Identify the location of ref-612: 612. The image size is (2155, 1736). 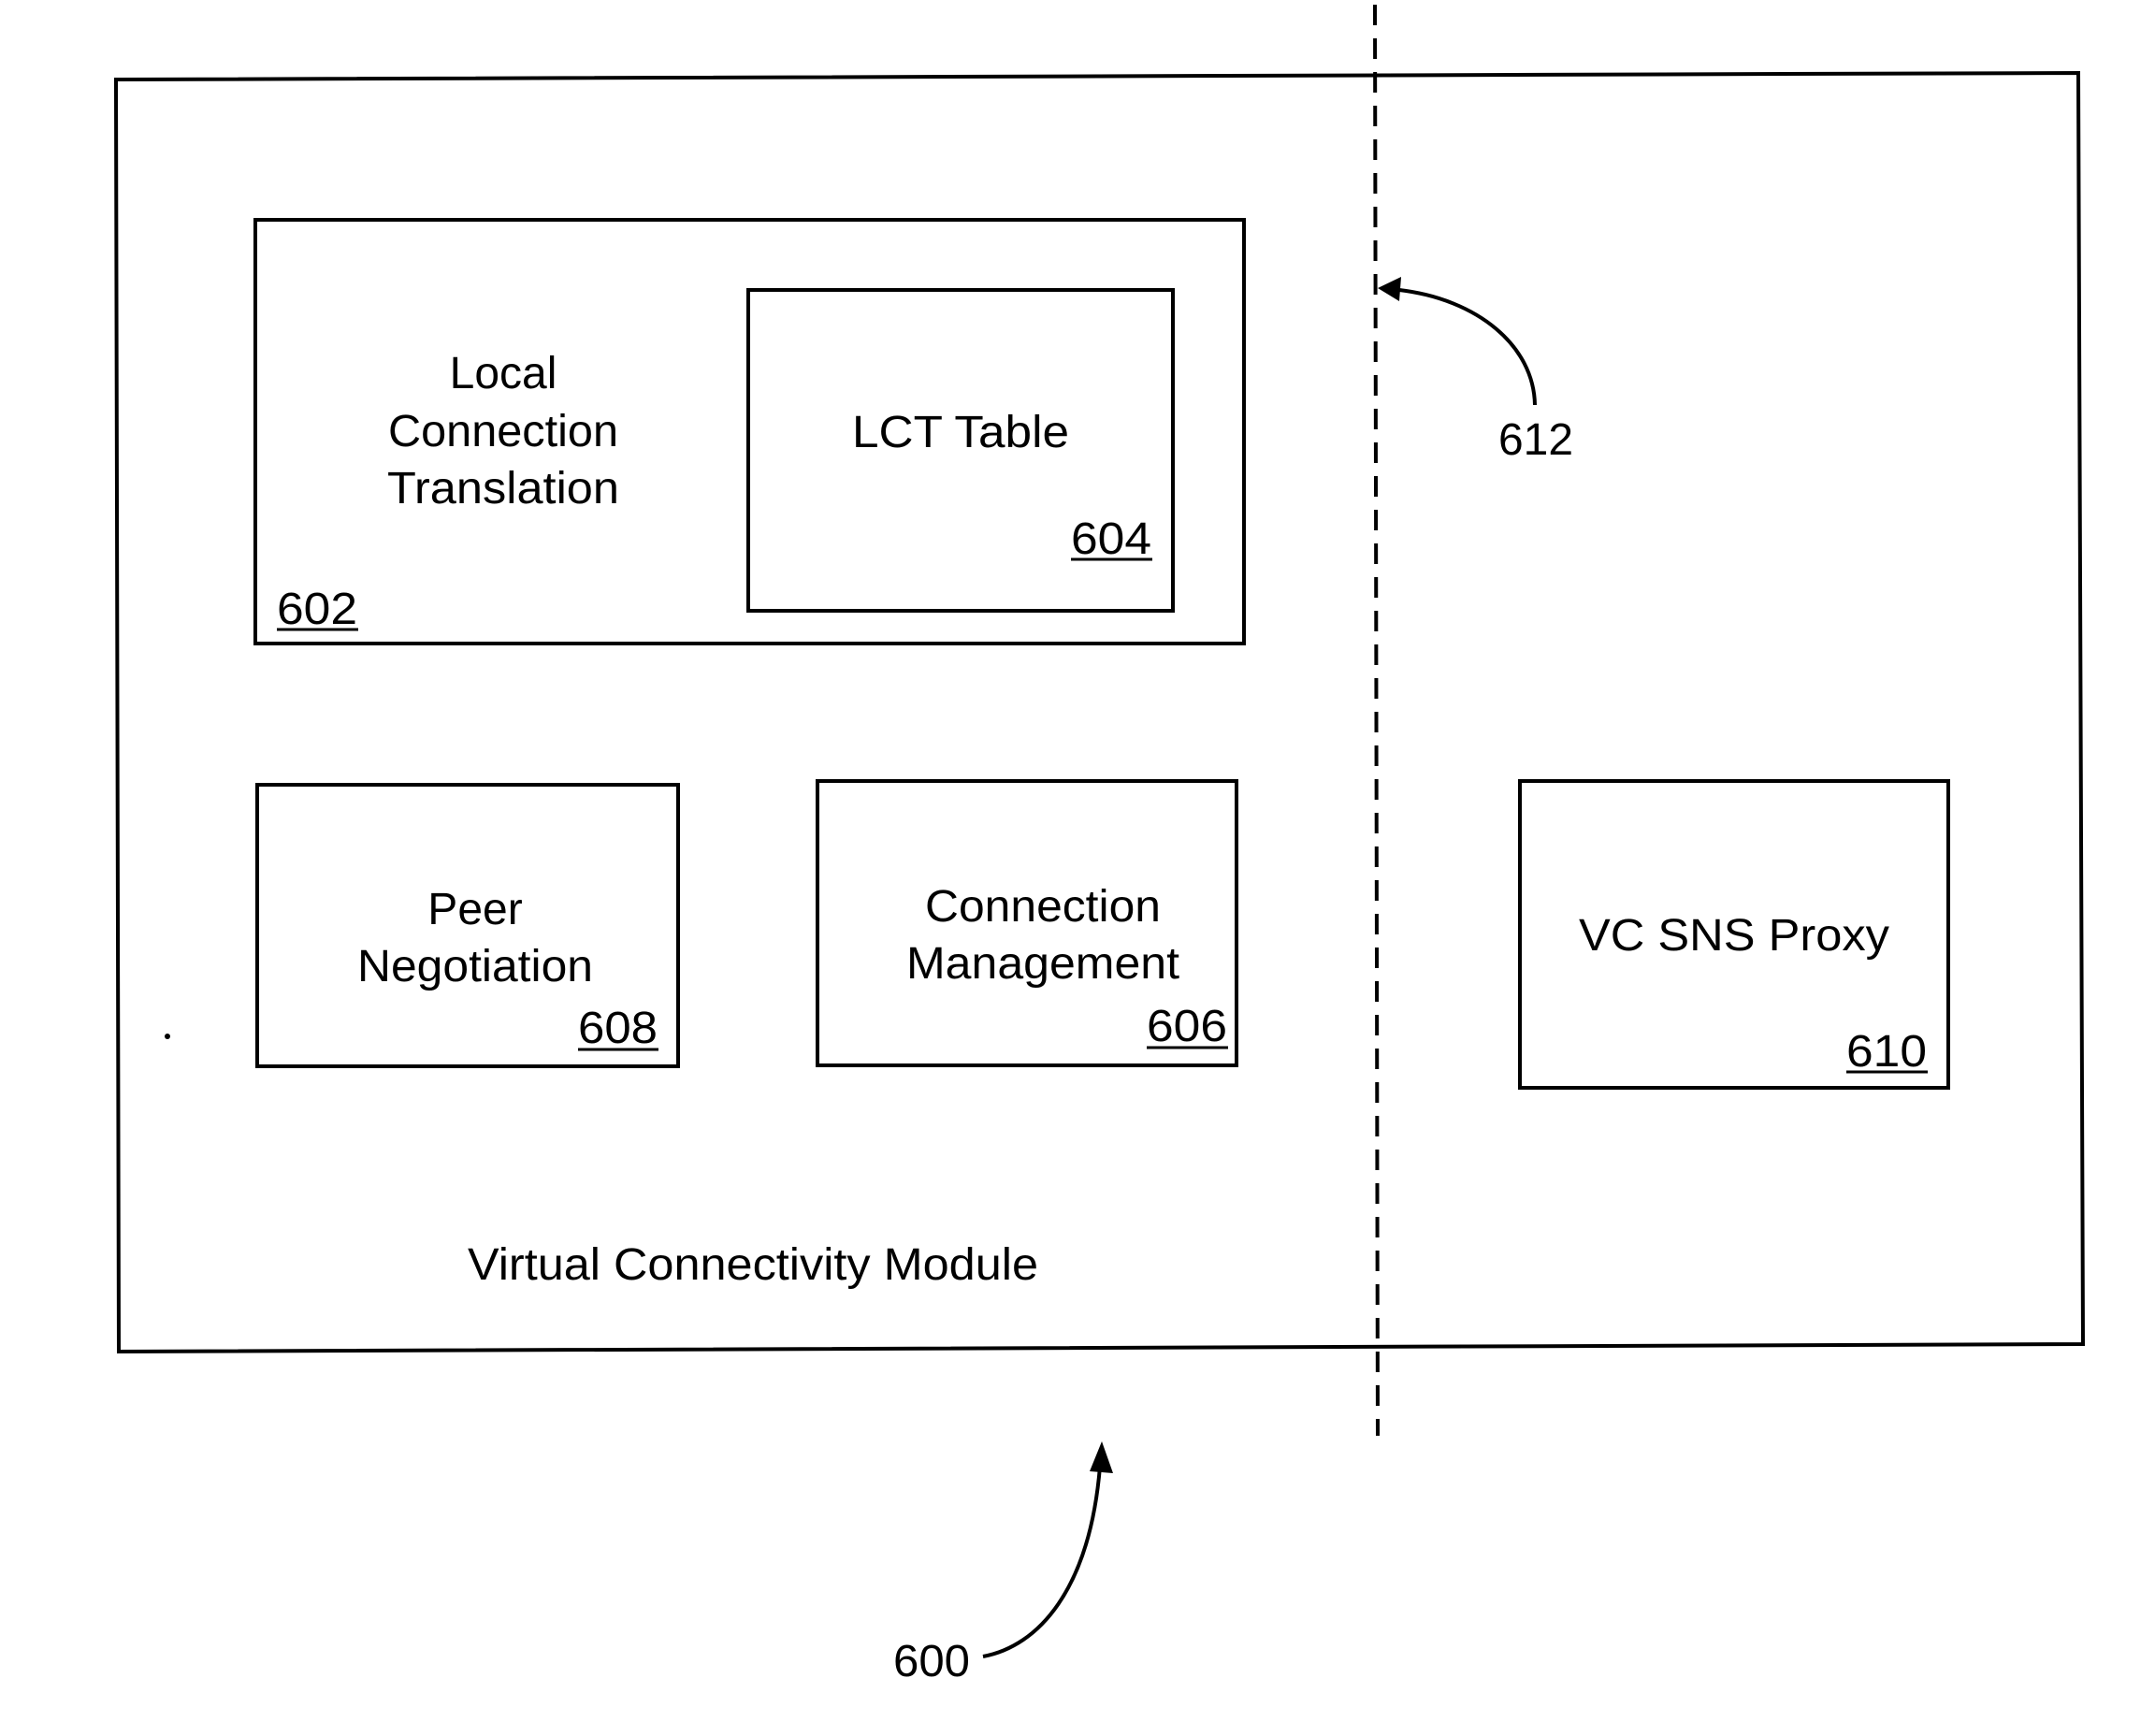
(1536, 440).